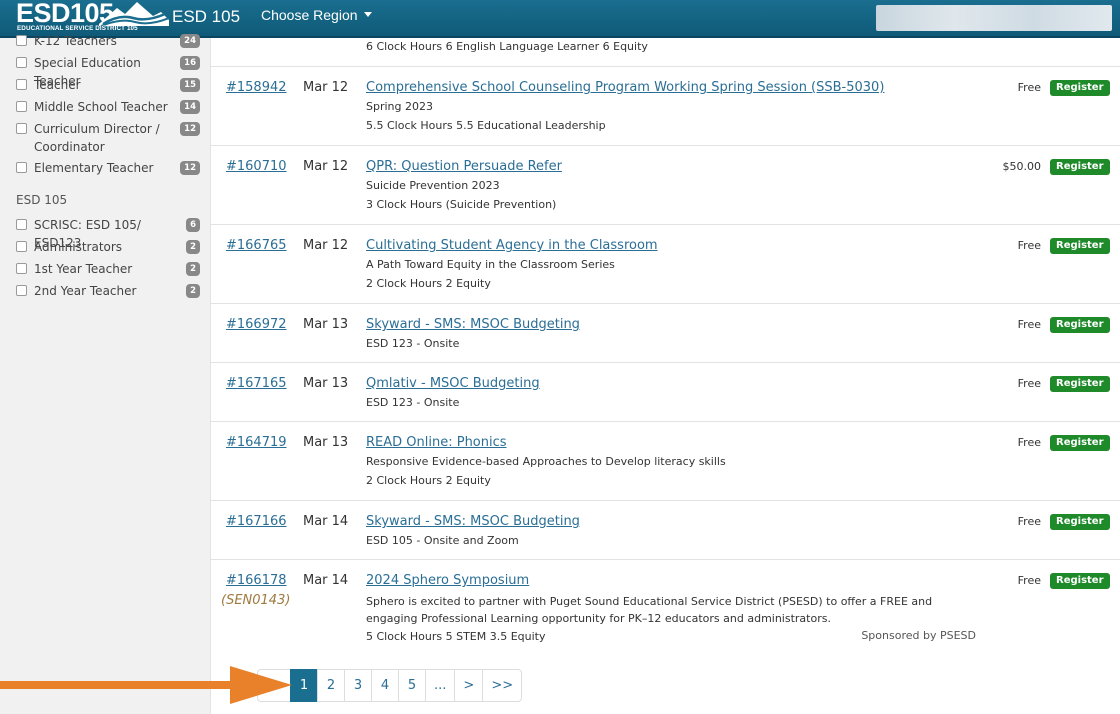  What do you see at coordinates (256, 383) in the screenshot?
I see `event-id-link: #167165` at bounding box center [256, 383].